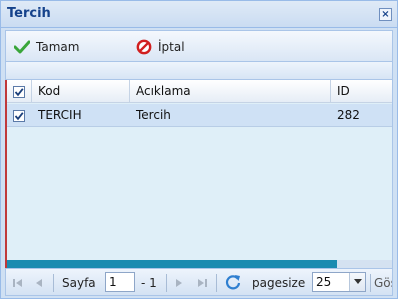  Describe the element at coordinates (81, 91) in the screenshot. I see `column-header-kod: Kod` at that location.